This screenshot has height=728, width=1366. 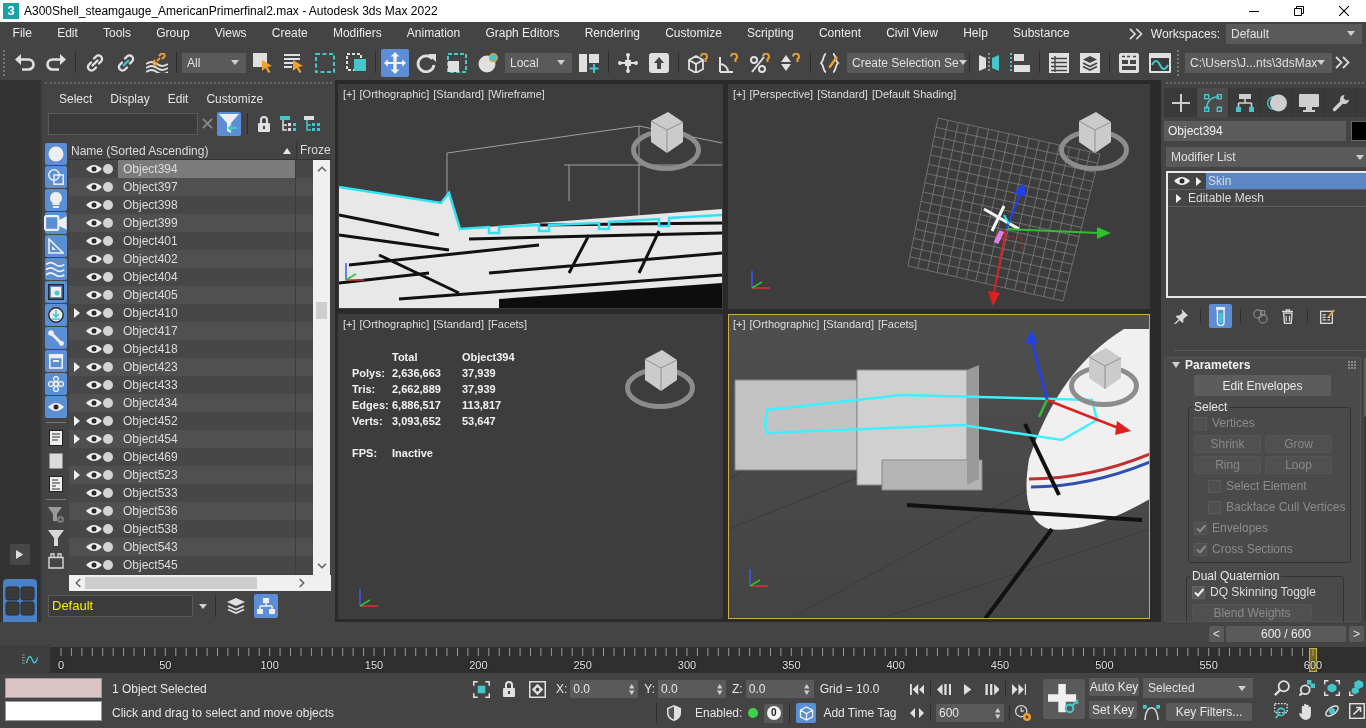 What do you see at coordinates (1176, 365) in the screenshot?
I see `collapse-arrow-icon` at bounding box center [1176, 365].